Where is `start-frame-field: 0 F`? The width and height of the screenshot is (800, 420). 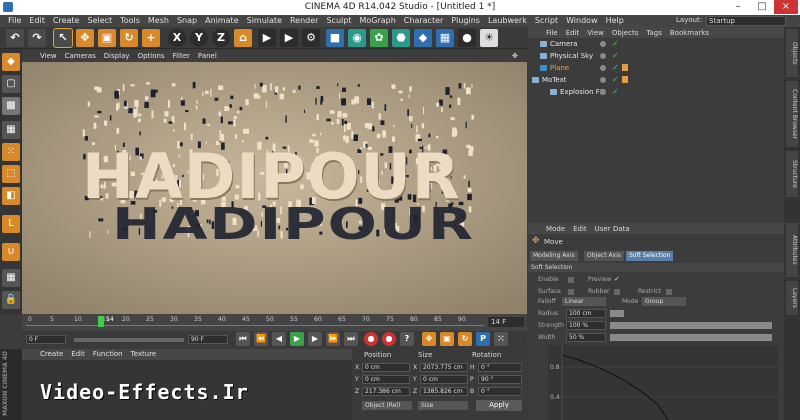
start-frame-field: 0 F is located at coordinates (46, 339).